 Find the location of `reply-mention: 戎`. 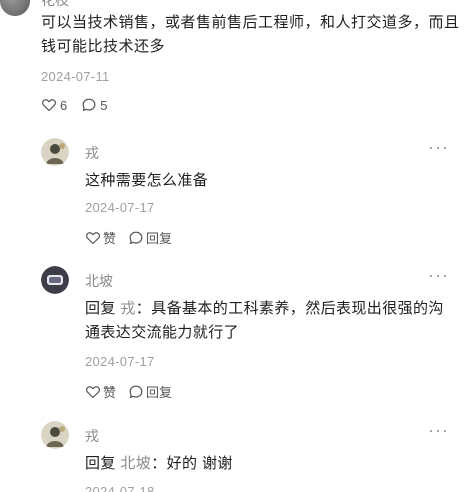

reply-mention: 戎 is located at coordinates (127, 308).